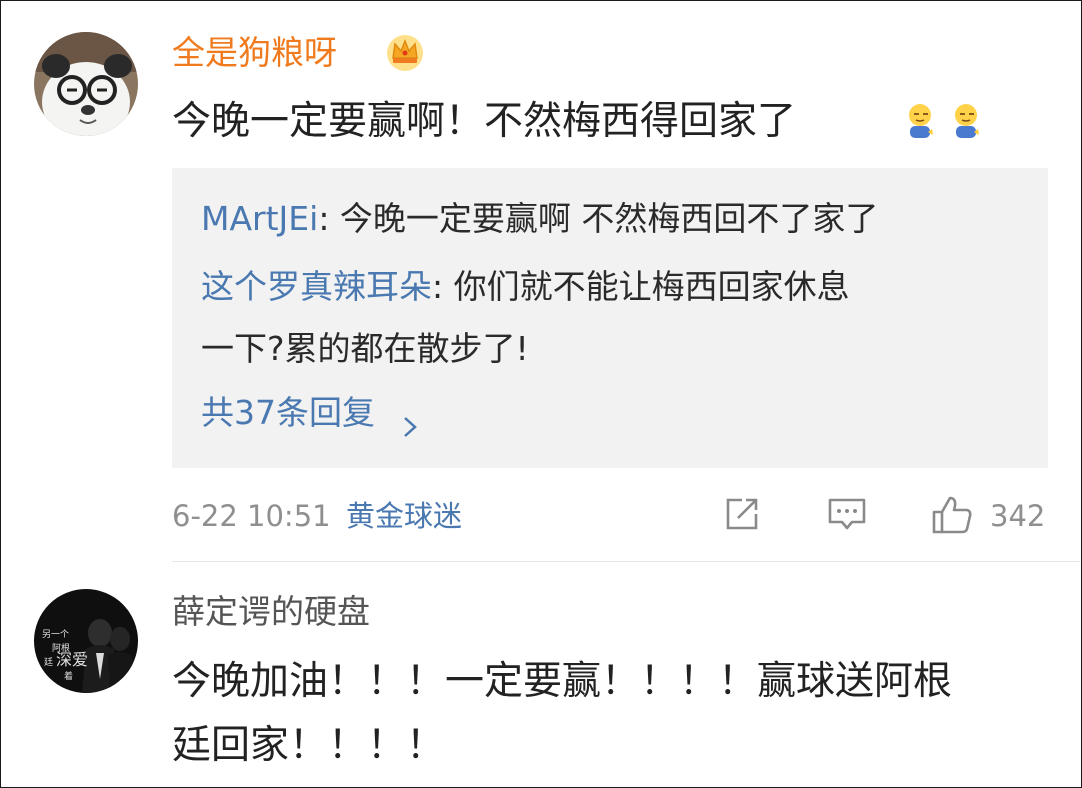  I want to click on comment-text-line: 廷回家！！！！, so click(309, 745).